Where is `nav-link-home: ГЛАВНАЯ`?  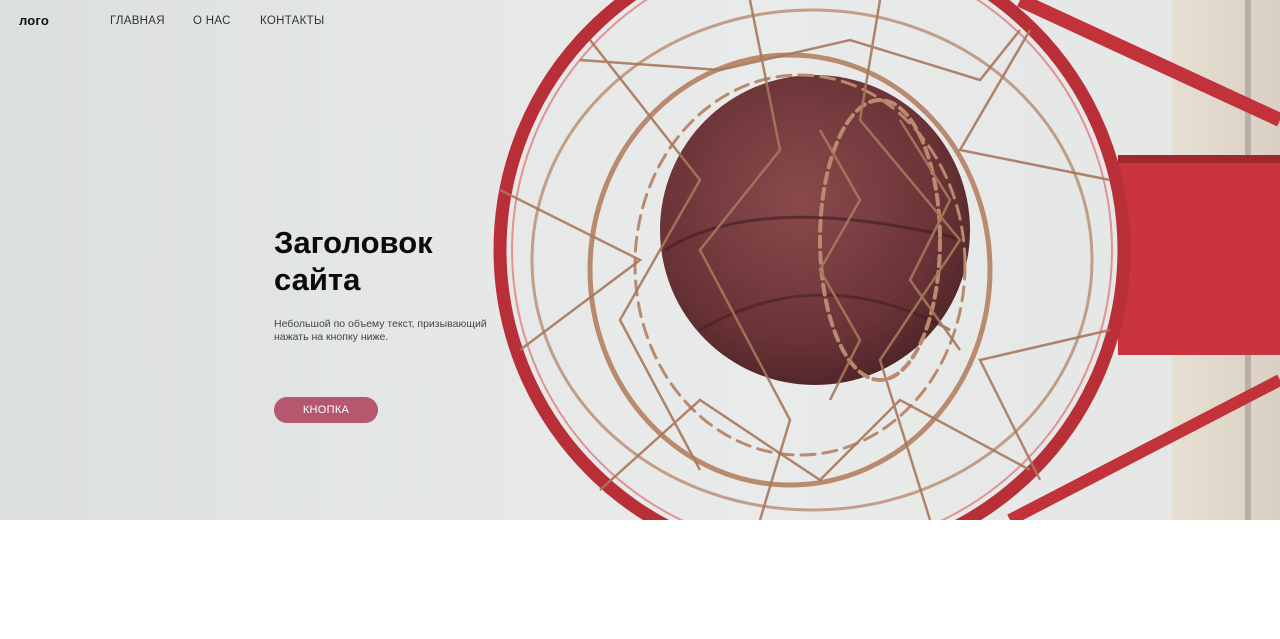
nav-link-home: ГЛАВНАЯ is located at coordinates (137, 21).